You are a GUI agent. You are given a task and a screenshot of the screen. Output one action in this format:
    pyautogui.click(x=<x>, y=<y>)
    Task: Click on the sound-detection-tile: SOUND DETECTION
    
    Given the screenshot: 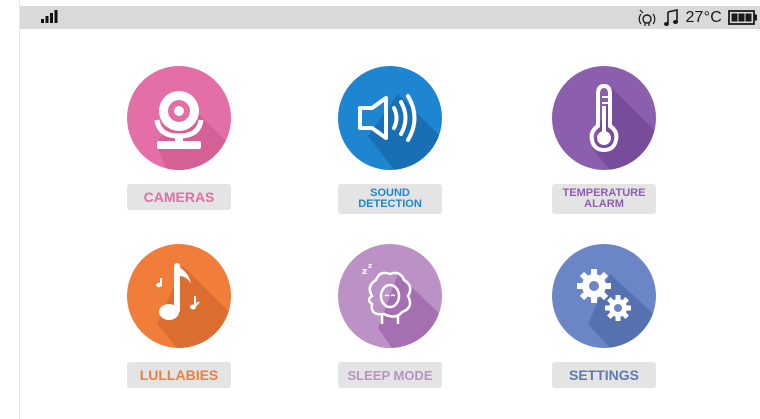 What is the action you would take?
    pyautogui.click(x=390, y=146)
    